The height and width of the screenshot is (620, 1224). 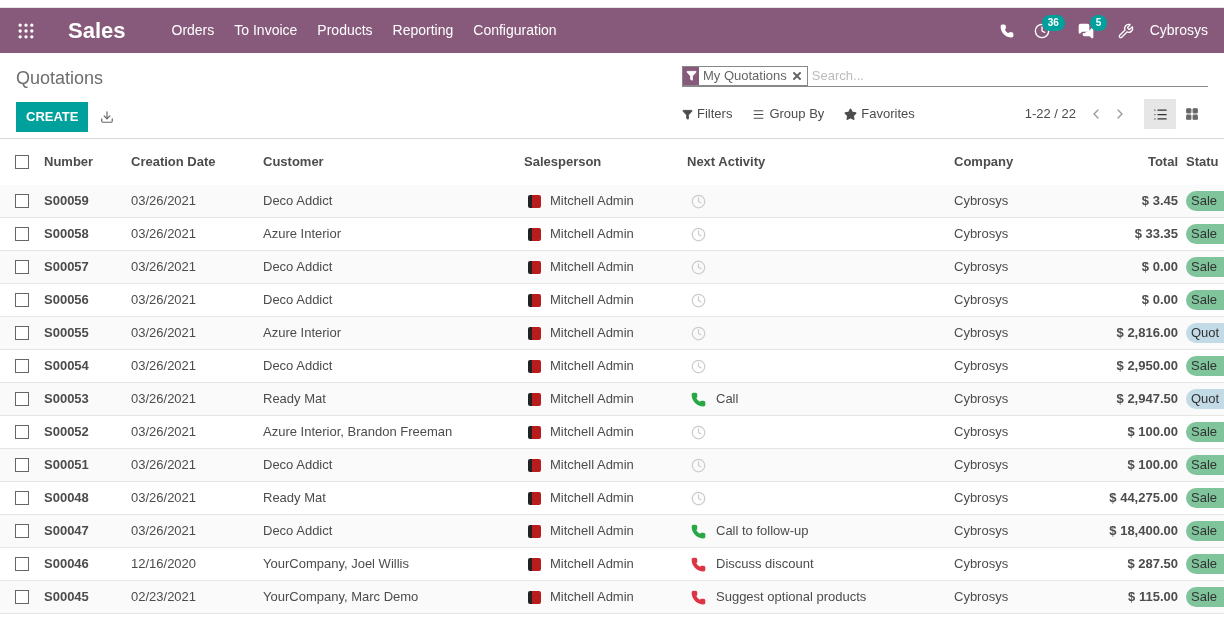 I want to click on total-amount: $ 115.00, so click(x=1153, y=597).